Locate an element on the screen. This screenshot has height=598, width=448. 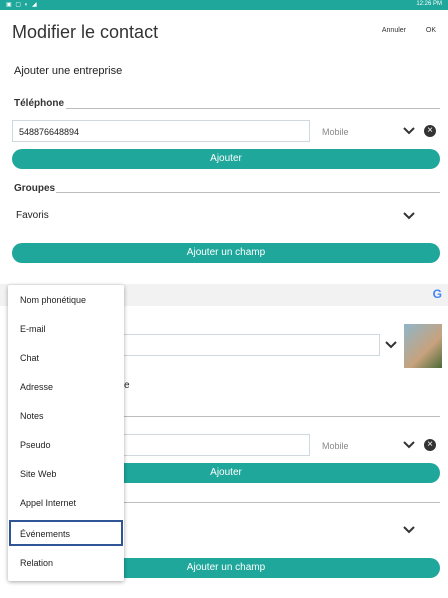
menu-item-relation: Relation is located at coordinates (66, 562).